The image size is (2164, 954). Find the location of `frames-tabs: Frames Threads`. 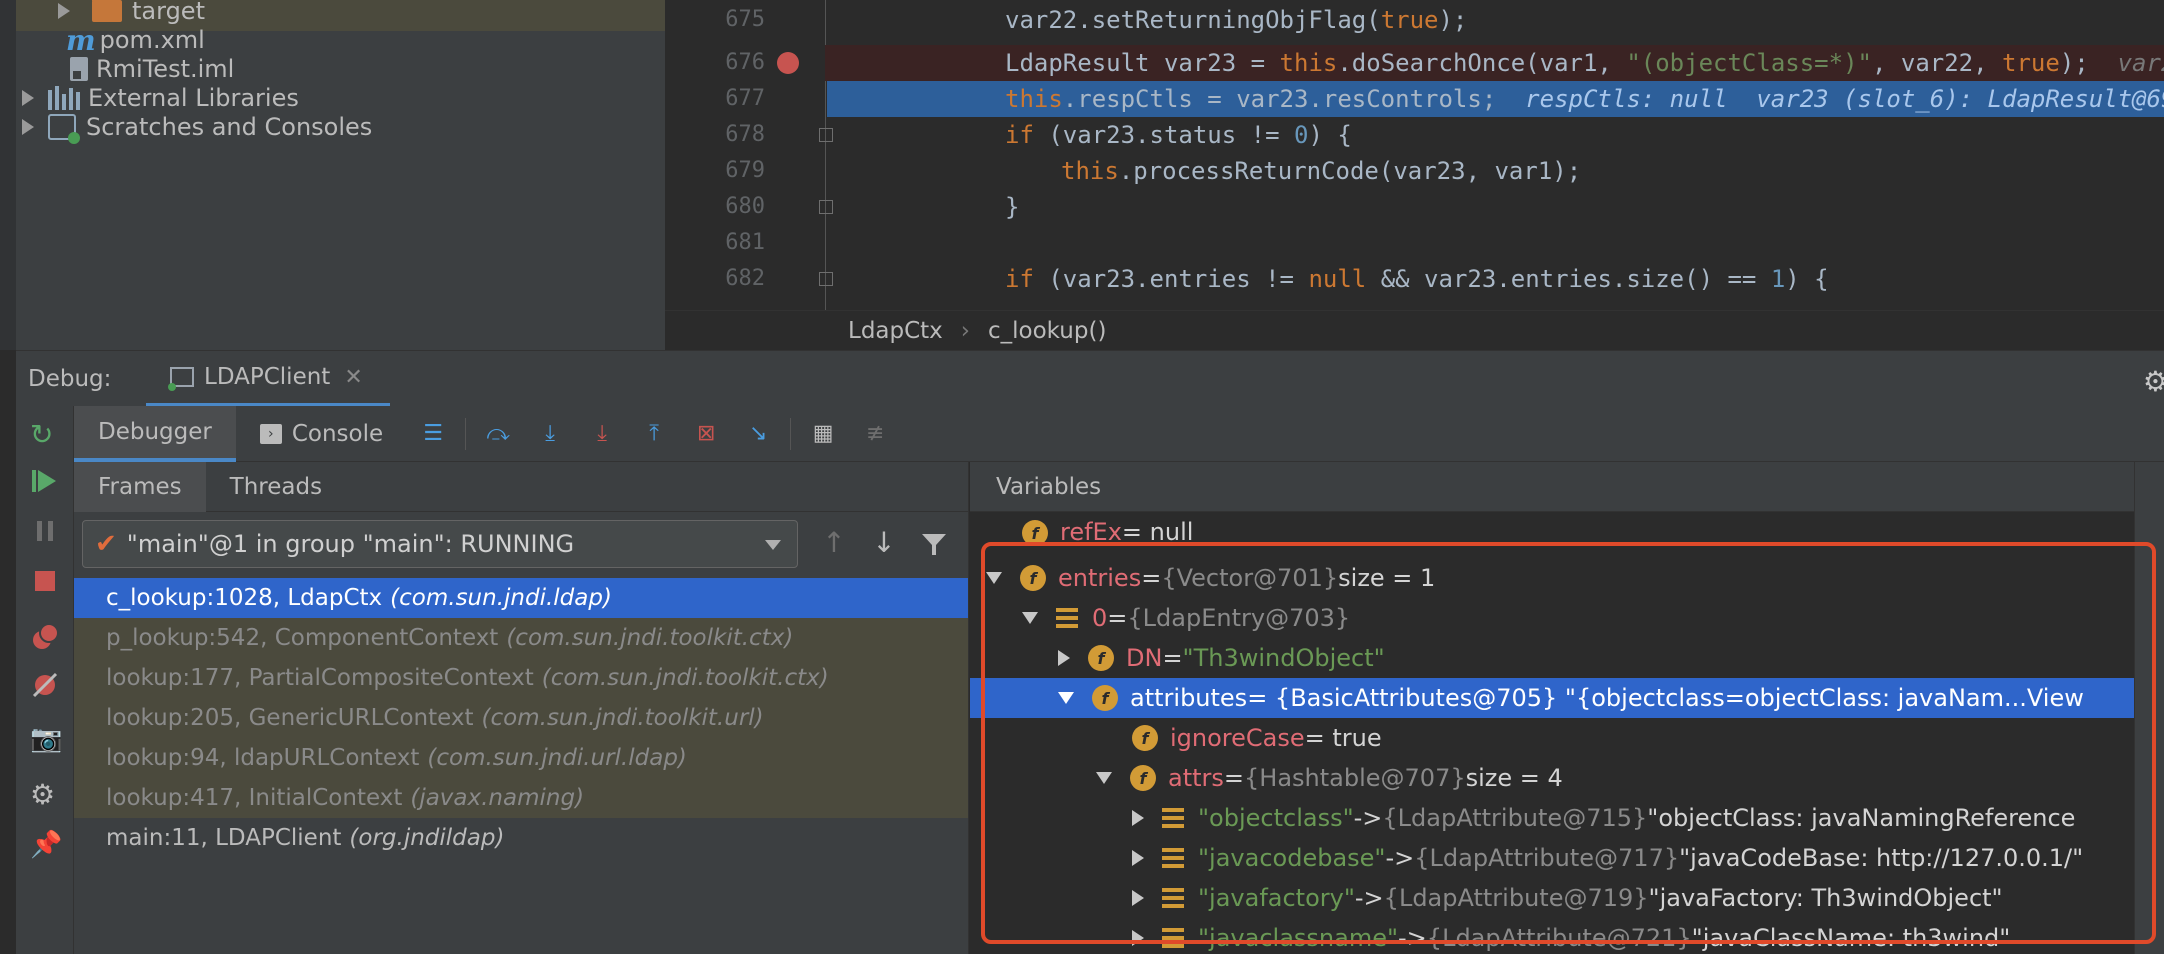

frames-tabs: Frames Threads is located at coordinates (521, 487).